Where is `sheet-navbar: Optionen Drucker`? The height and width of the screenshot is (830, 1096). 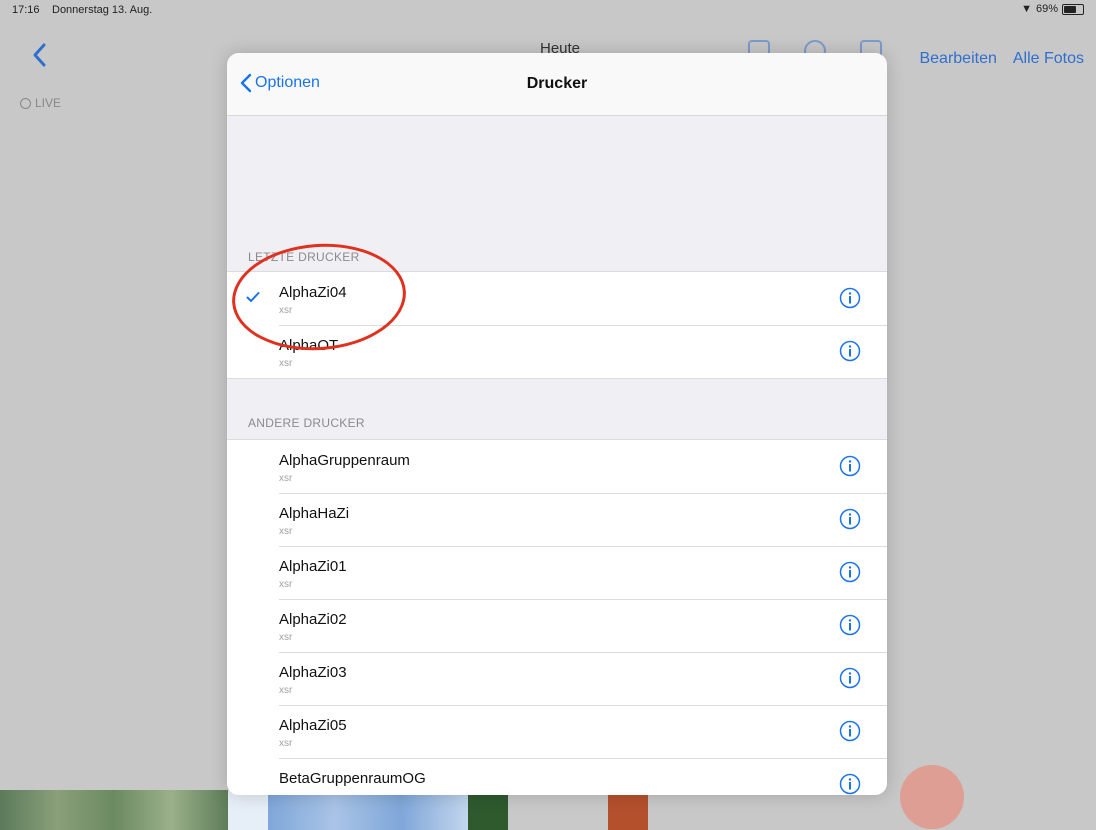
sheet-navbar: Optionen Drucker is located at coordinates (557, 84).